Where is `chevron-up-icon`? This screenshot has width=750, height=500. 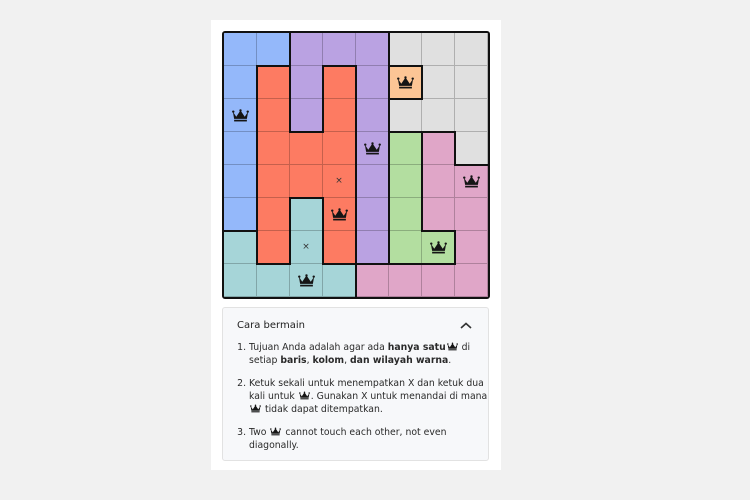 chevron-up-icon is located at coordinates (466, 326).